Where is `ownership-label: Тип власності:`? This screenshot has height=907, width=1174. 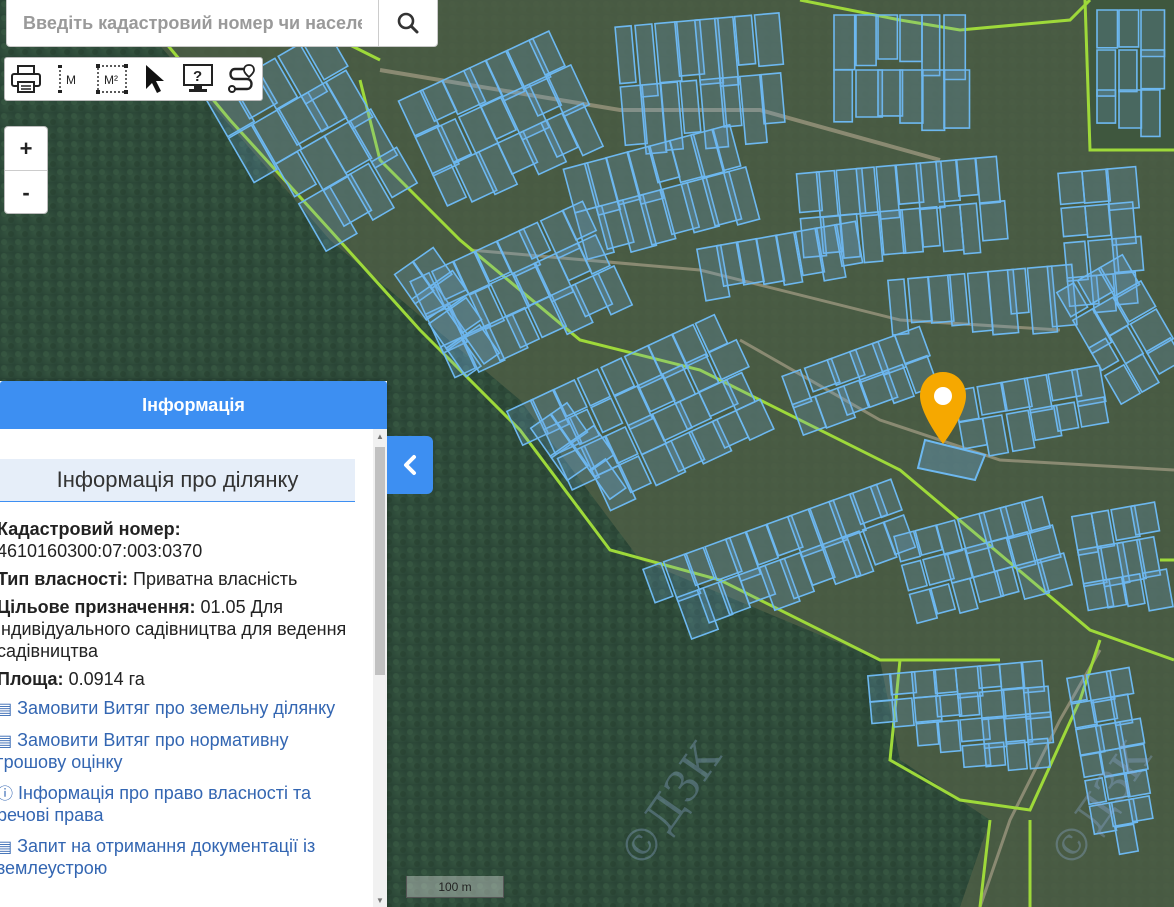
ownership-label: Тип власності: is located at coordinates (64, 579).